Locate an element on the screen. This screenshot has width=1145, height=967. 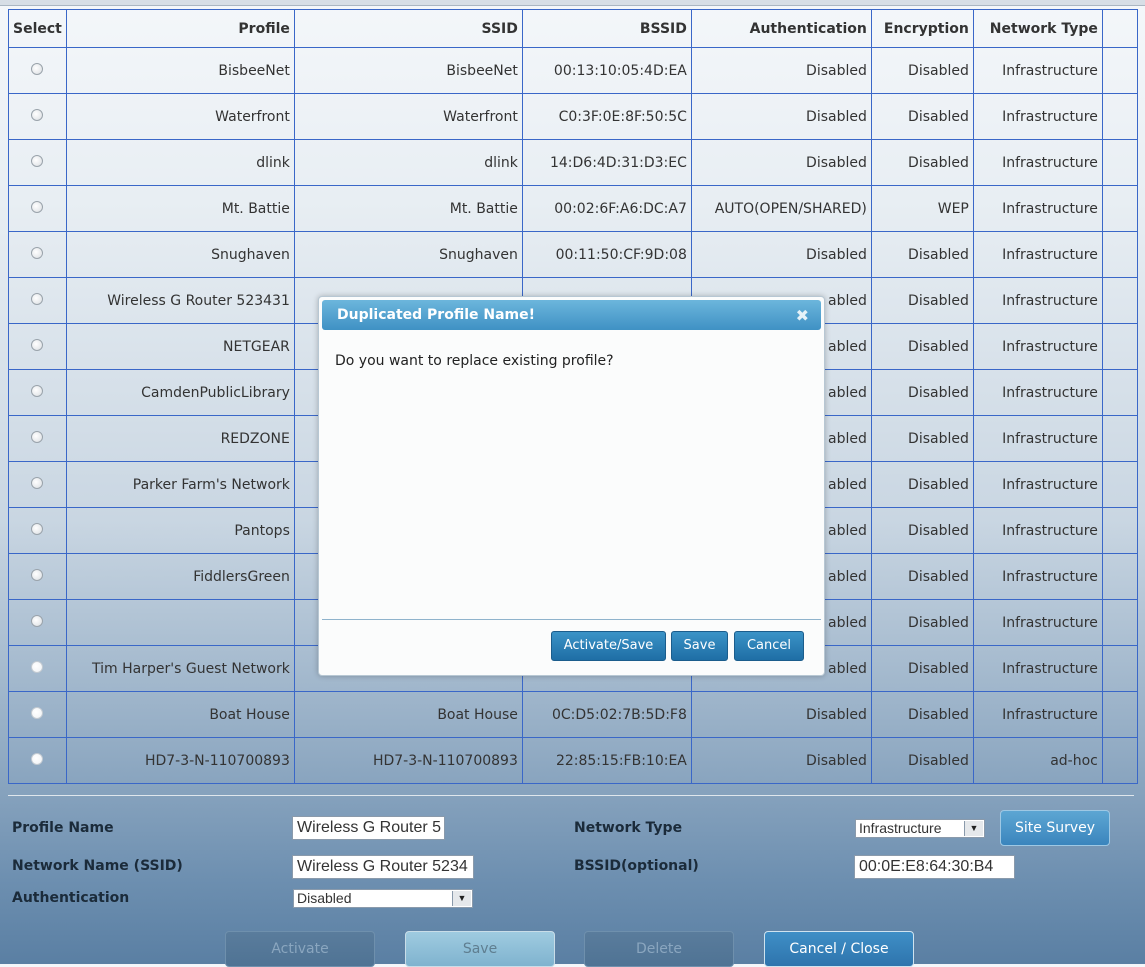
dialog-activate-save-button: Activate/Save is located at coordinates (608, 646).